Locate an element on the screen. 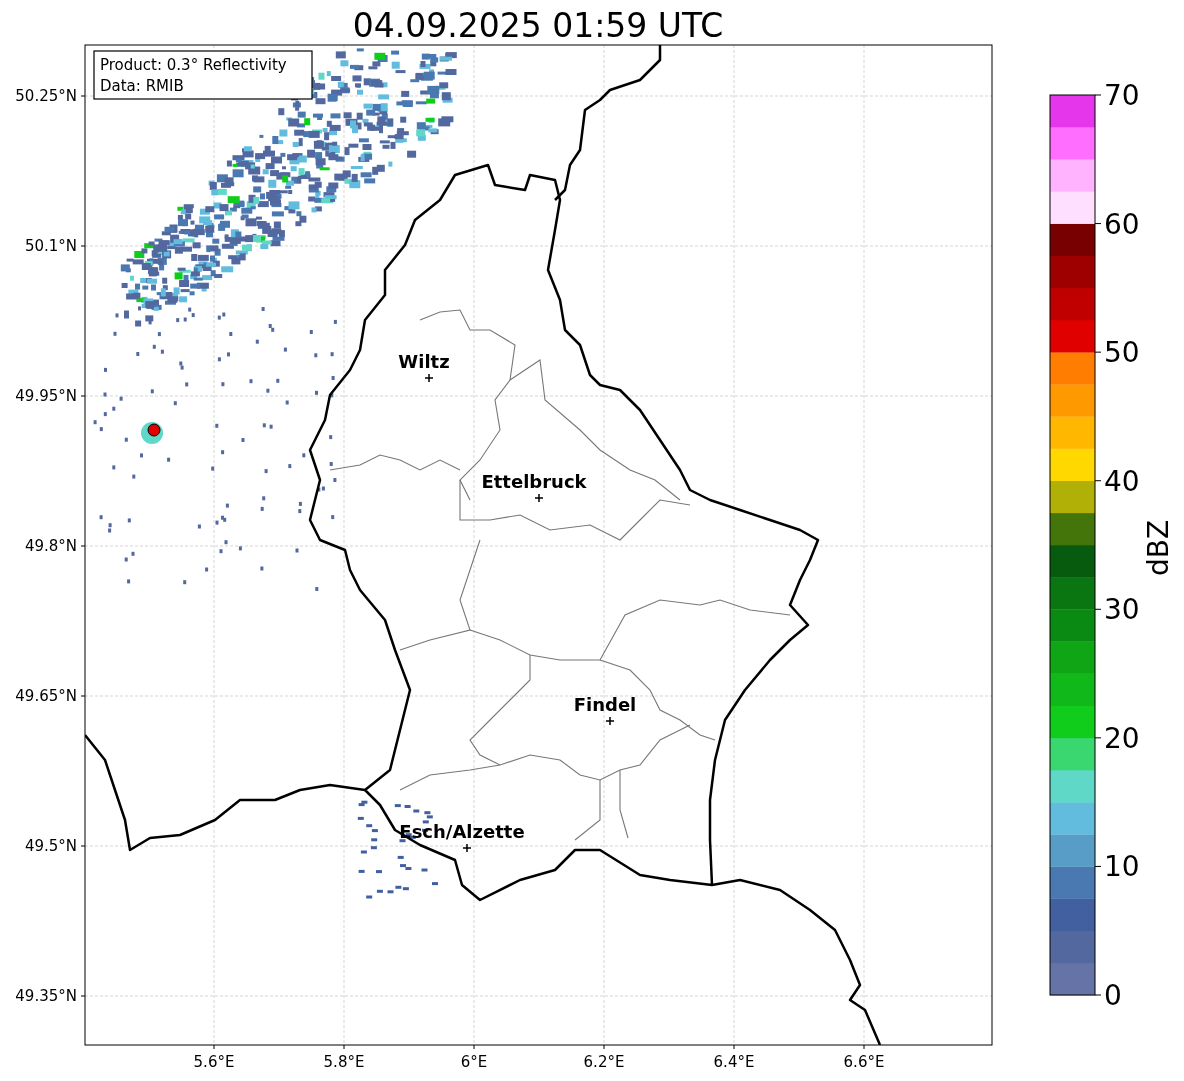 The image size is (1184, 1081). x-tick-label: 6°E is located at coordinates (474, 1062).